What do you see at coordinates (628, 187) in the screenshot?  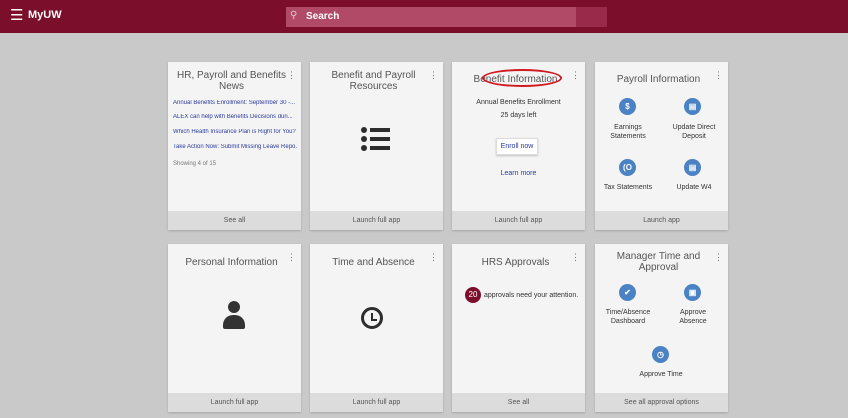 I see `tax-statements-link: Tax Statements` at bounding box center [628, 187].